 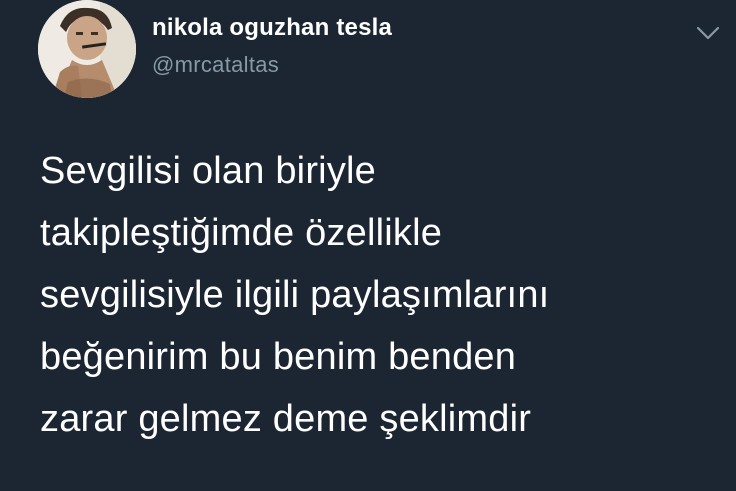 I want to click on avatar, so click(x=87, y=49).